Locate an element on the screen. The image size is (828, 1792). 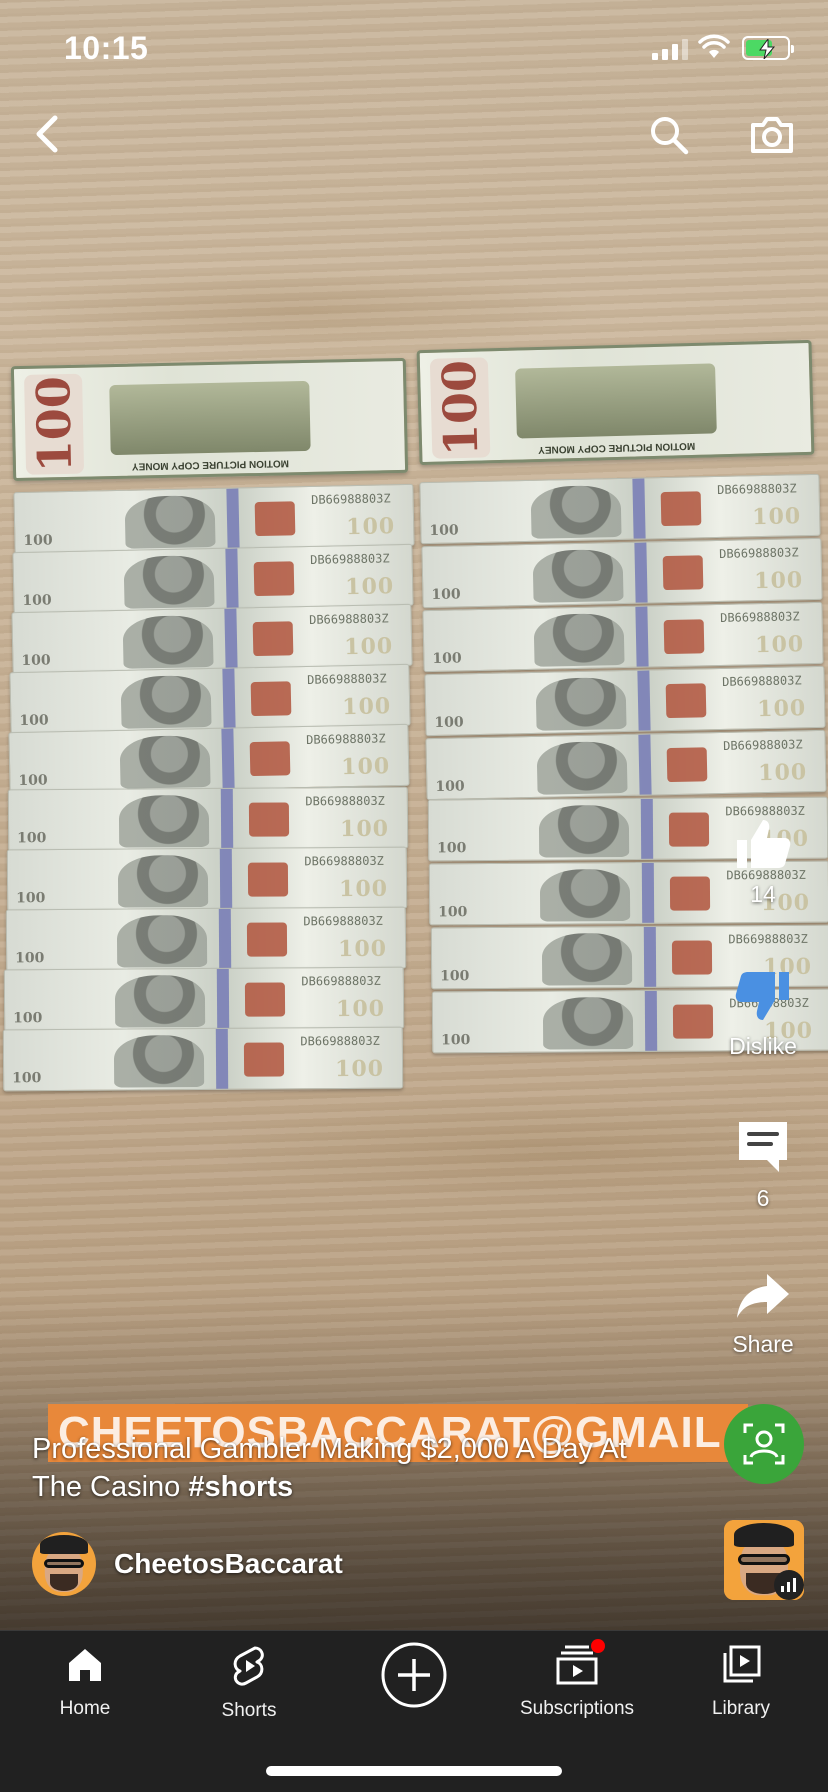
dislike-button: Dislike is located at coordinates (763, 1015).